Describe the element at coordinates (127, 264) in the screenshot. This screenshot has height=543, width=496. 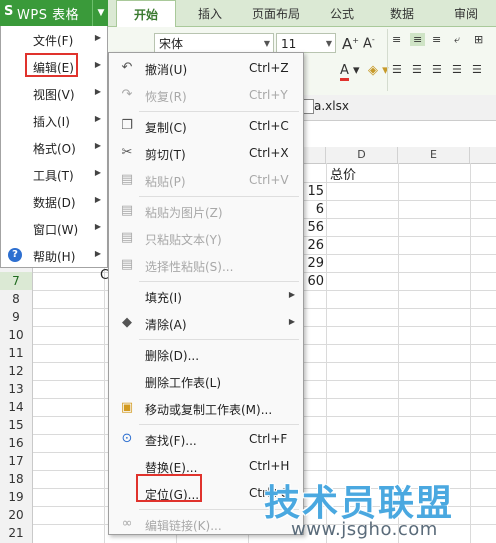
I see `paste-special-icon: ▤` at that location.